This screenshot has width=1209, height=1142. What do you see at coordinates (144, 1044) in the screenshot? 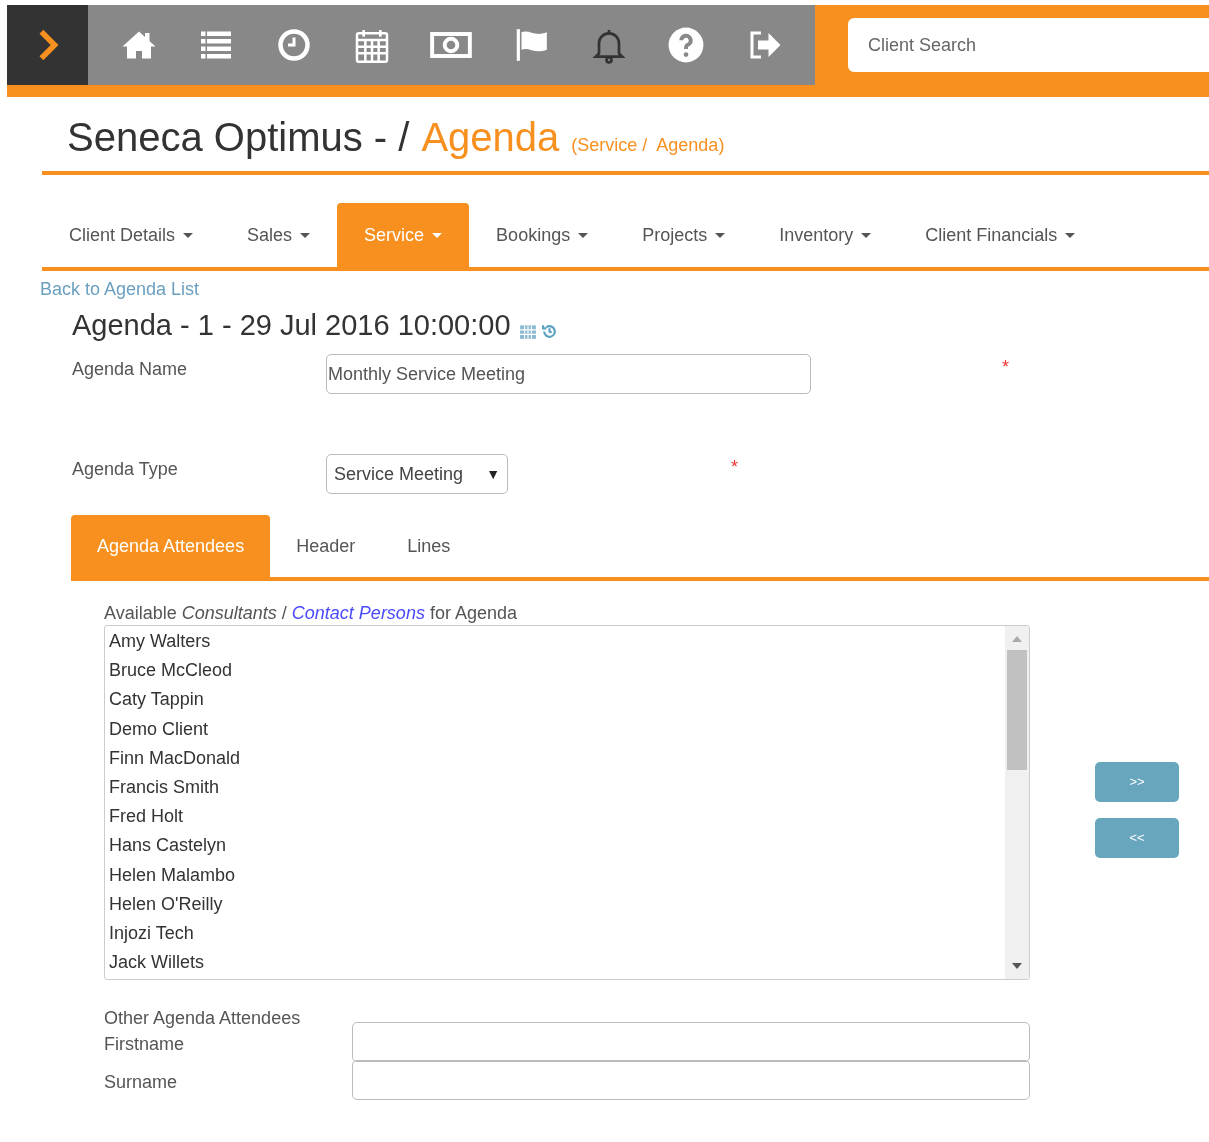
I see `field-label: Firstname` at bounding box center [144, 1044].